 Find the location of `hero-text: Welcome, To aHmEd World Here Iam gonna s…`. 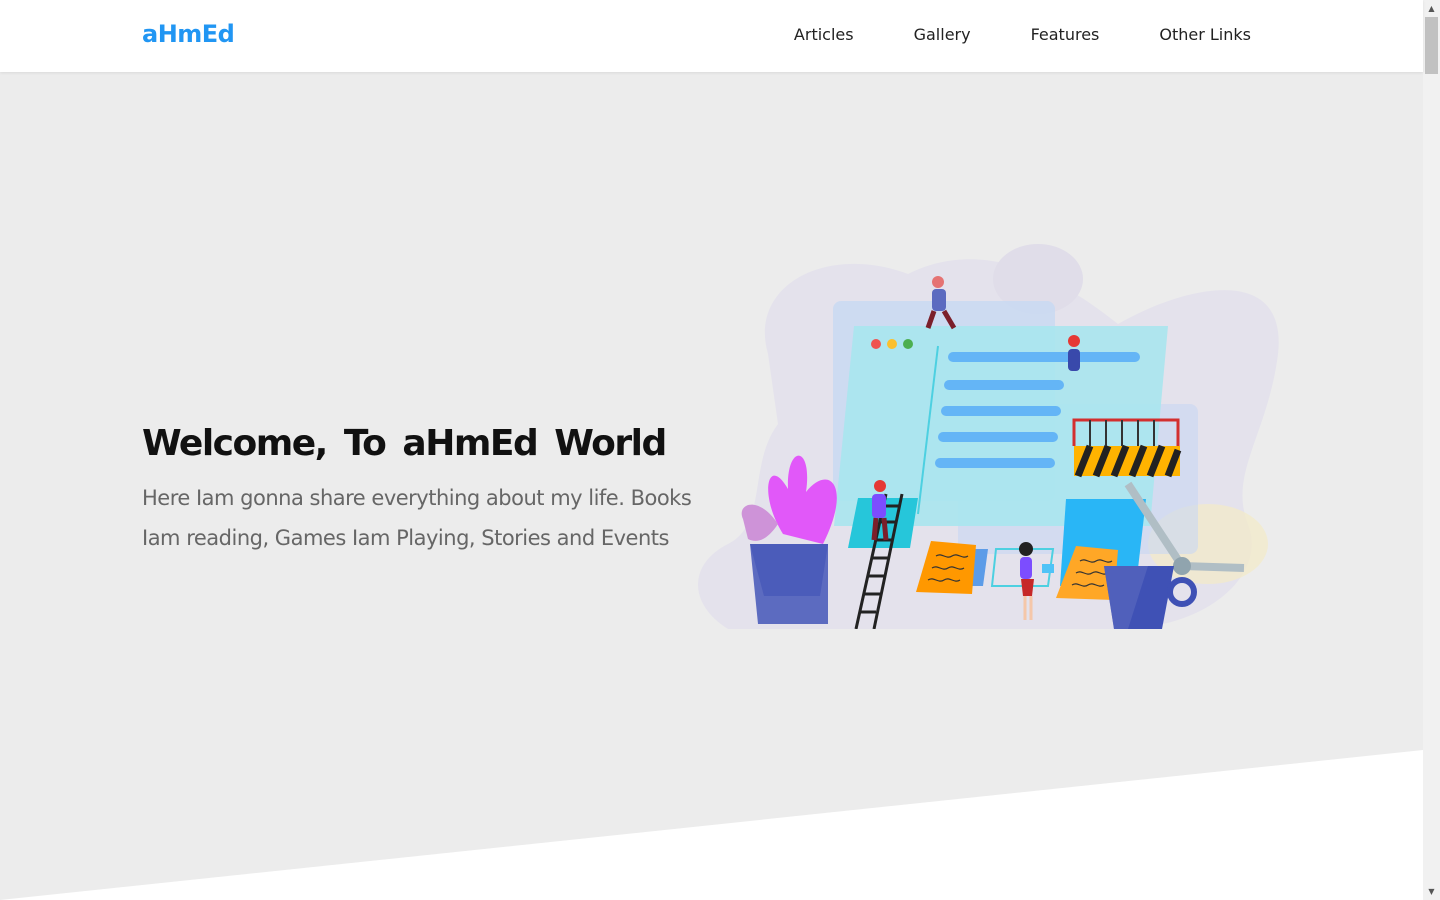

hero-text: Welcome, To aHmEd World Here Iam gonna s… is located at coordinates (422, 490).